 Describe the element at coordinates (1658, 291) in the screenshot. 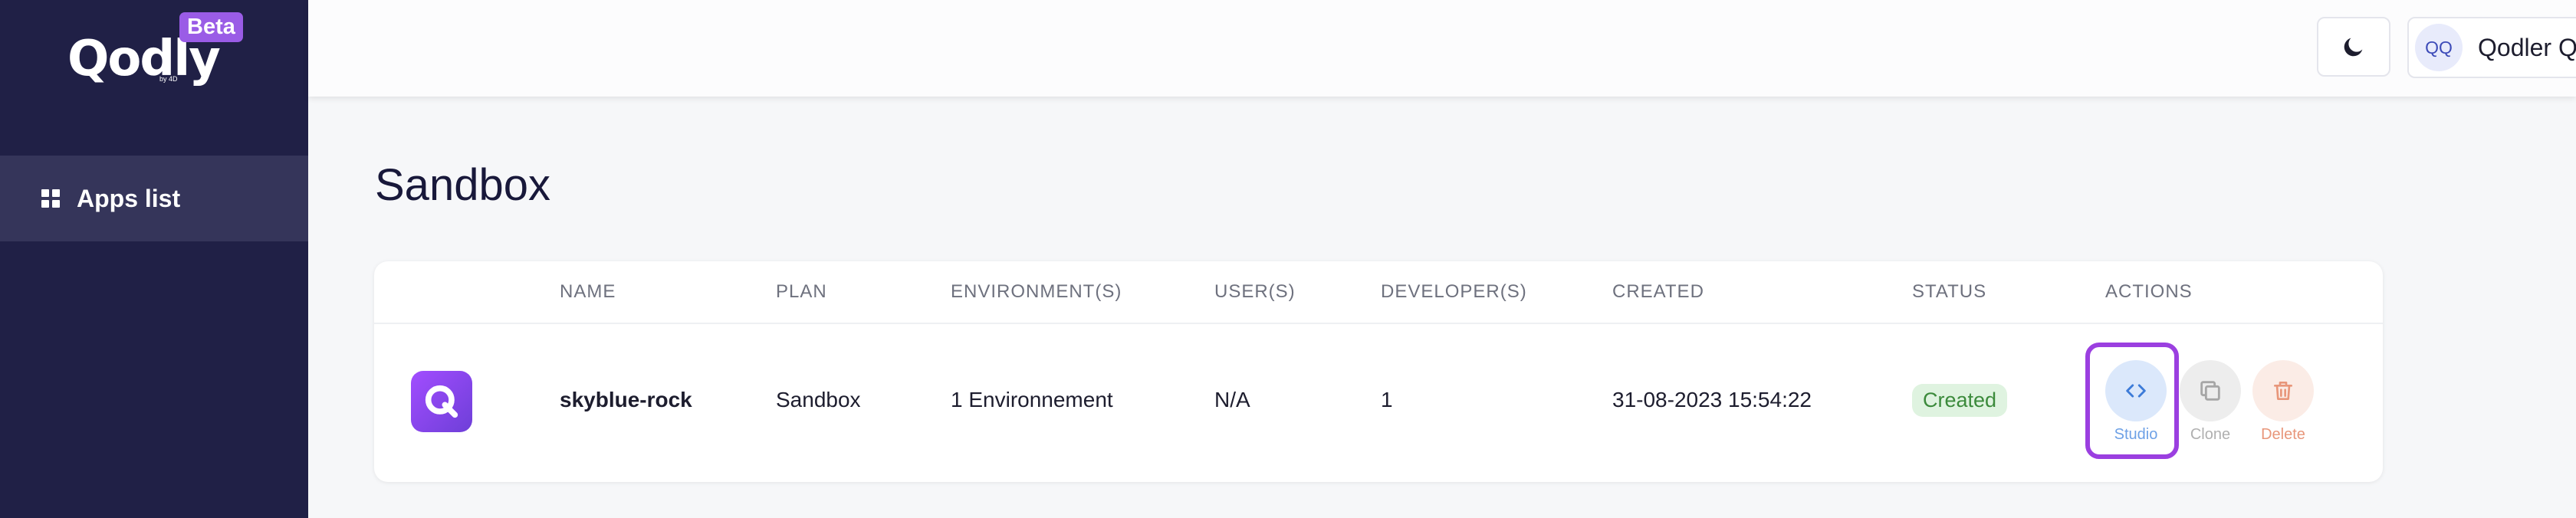

I see `column-header-created: CREATED` at that location.